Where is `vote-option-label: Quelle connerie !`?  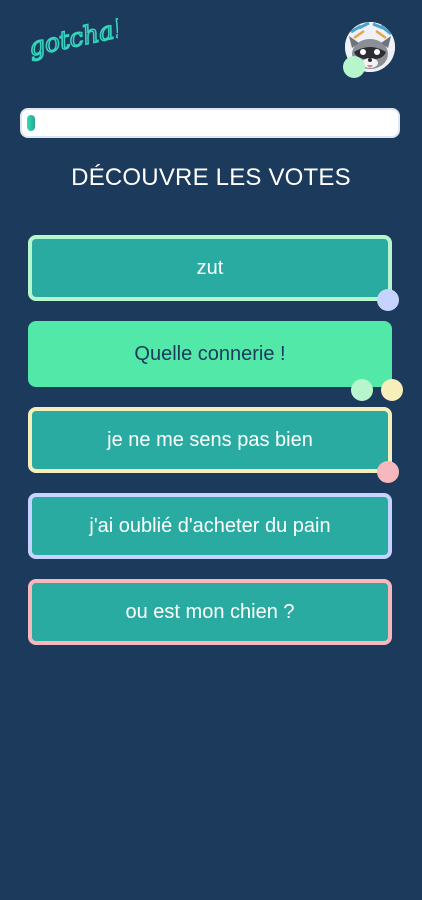 vote-option-label: Quelle connerie ! is located at coordinates (210, 353).